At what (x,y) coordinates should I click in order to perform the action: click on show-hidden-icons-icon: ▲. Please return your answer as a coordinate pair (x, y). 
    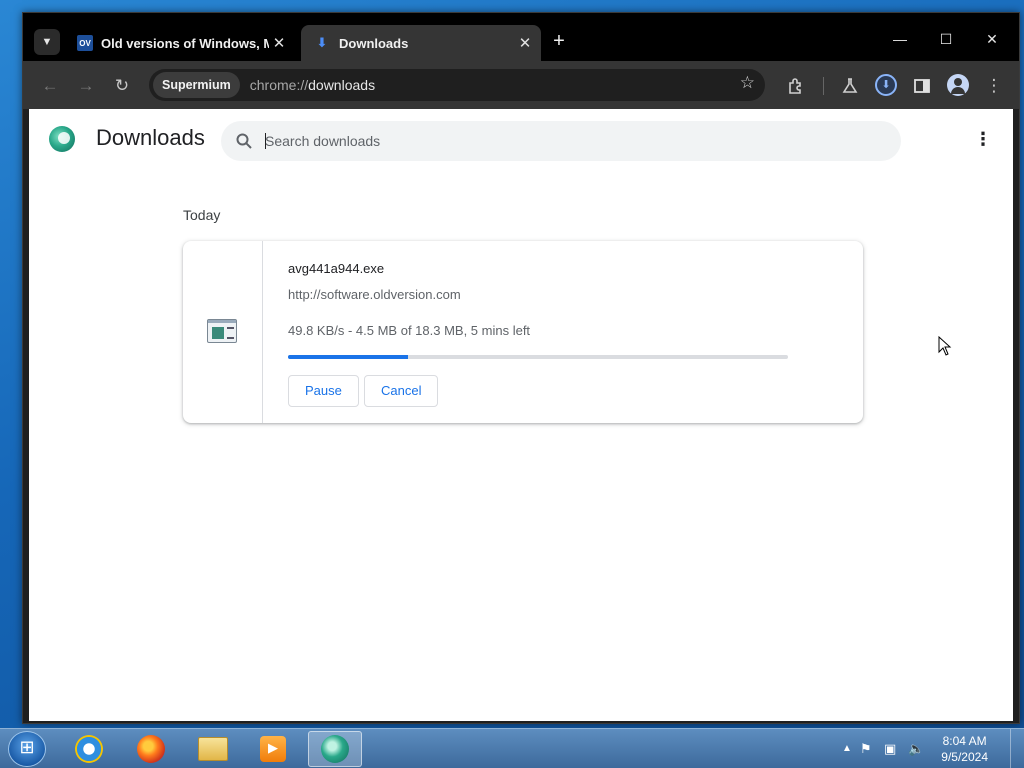
    Looking at the image, I should click on (847, 748).